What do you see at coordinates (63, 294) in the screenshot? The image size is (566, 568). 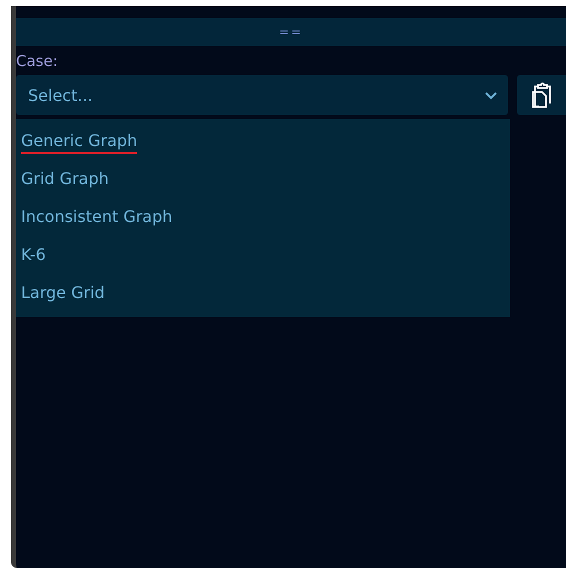 I see `dropdown-option: Large Grid` at bounding box center [63, 294].